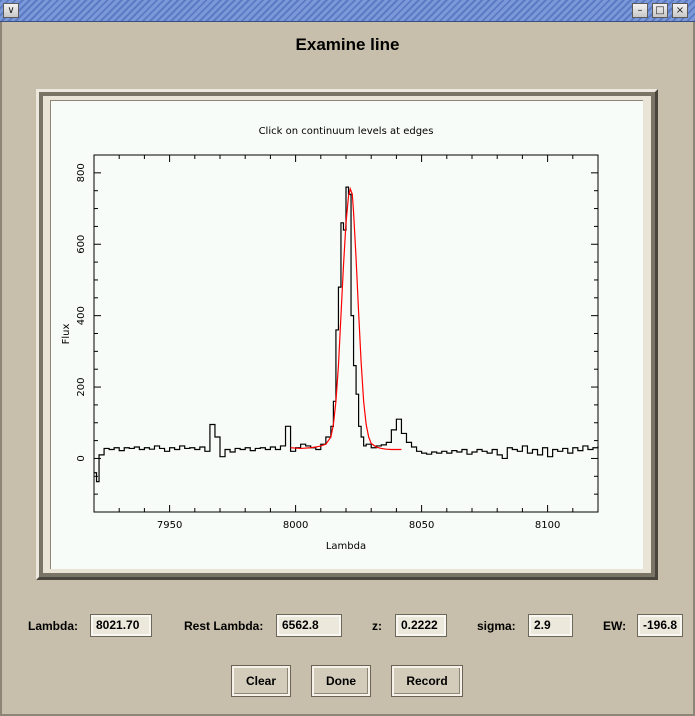 This screenshot has height=716, width=695. I want to click on z-field: 0.2222, so click(421, 625).